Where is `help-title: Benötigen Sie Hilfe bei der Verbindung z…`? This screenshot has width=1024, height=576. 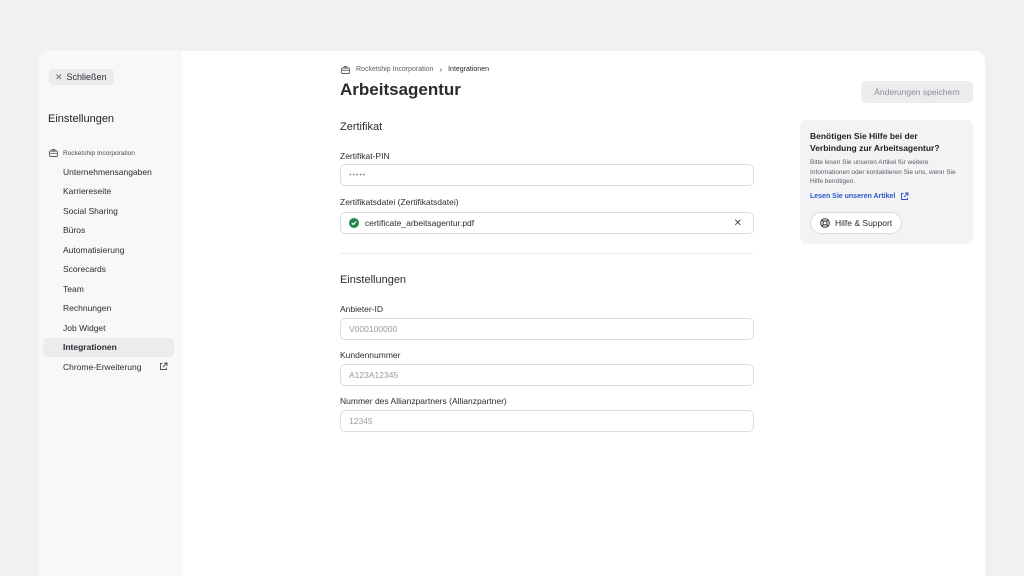 help-title: Benötigen Sie Hilfe bei der Verbindung z… is located at coordinates (875, 142).